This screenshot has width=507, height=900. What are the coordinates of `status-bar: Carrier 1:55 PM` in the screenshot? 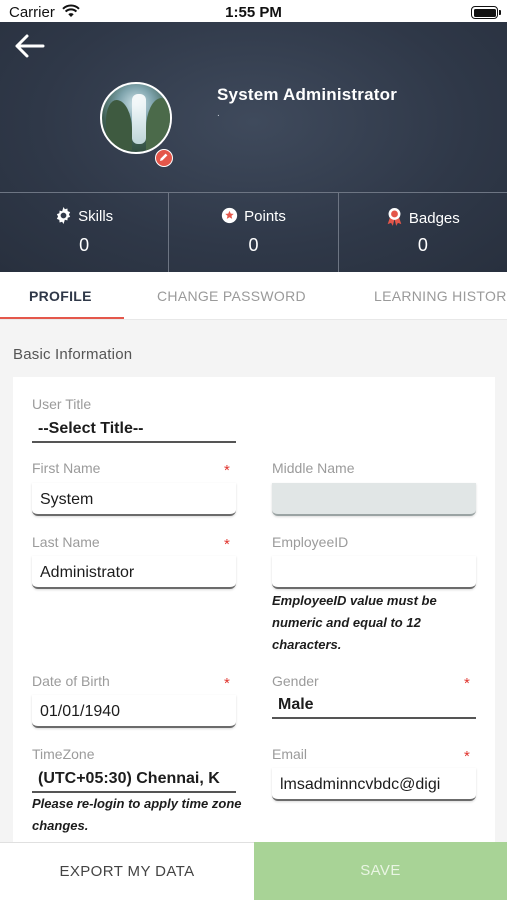 It's located at (253, 11).